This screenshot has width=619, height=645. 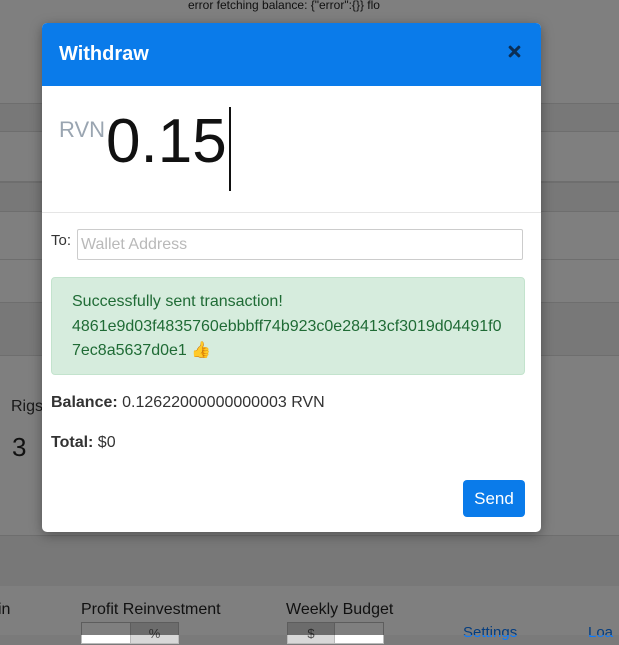 I want to click on modal-title: Withdraw, so click(x=104, y=54).